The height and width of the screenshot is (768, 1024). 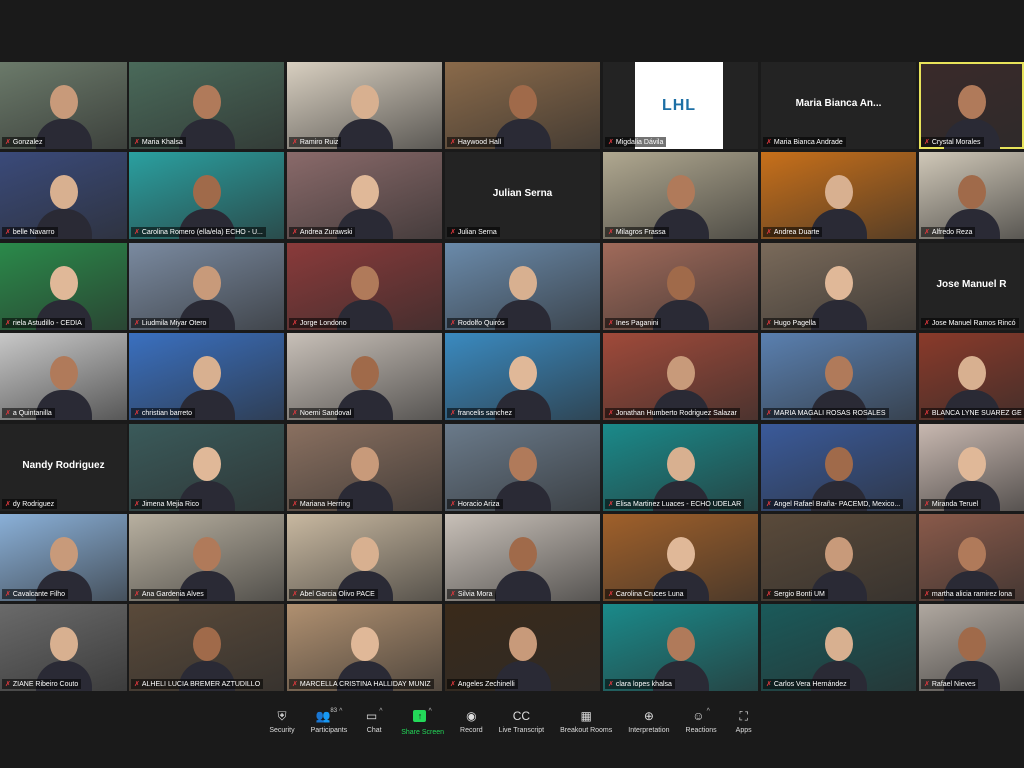 I want to click on participant-tile: ✗ Carolina Cruces Luna, so click(x=680, y=557).